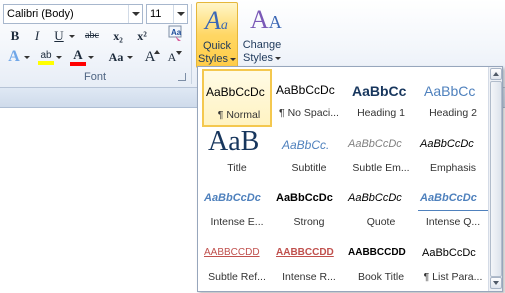  What do you see at coordinates (266, 19) in the screenshot?
I see `change-styles-icon: AA` at bounding box center [266, 19].